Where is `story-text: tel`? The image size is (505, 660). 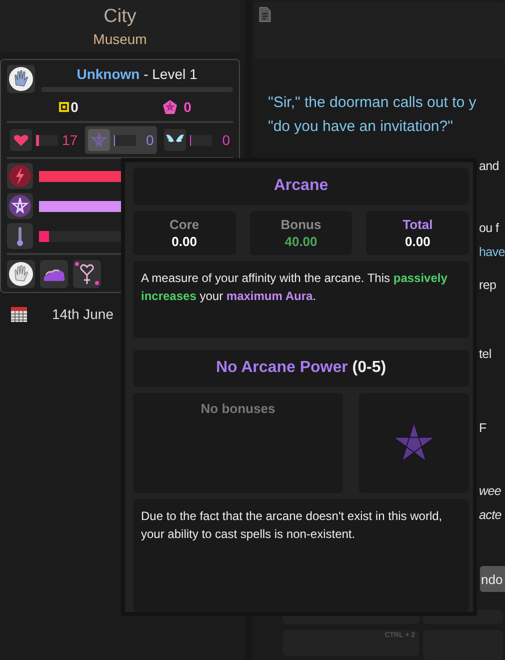
story-text: tel is located at coordinates (485, 355).